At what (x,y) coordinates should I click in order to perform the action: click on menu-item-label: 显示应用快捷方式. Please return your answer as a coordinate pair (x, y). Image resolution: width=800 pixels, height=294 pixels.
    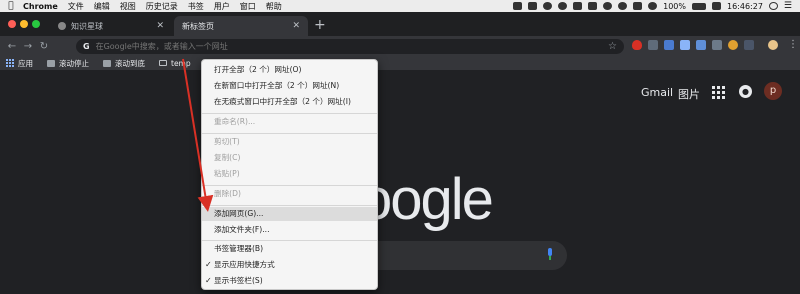
    Looking at the image, I should click on (244, 264).